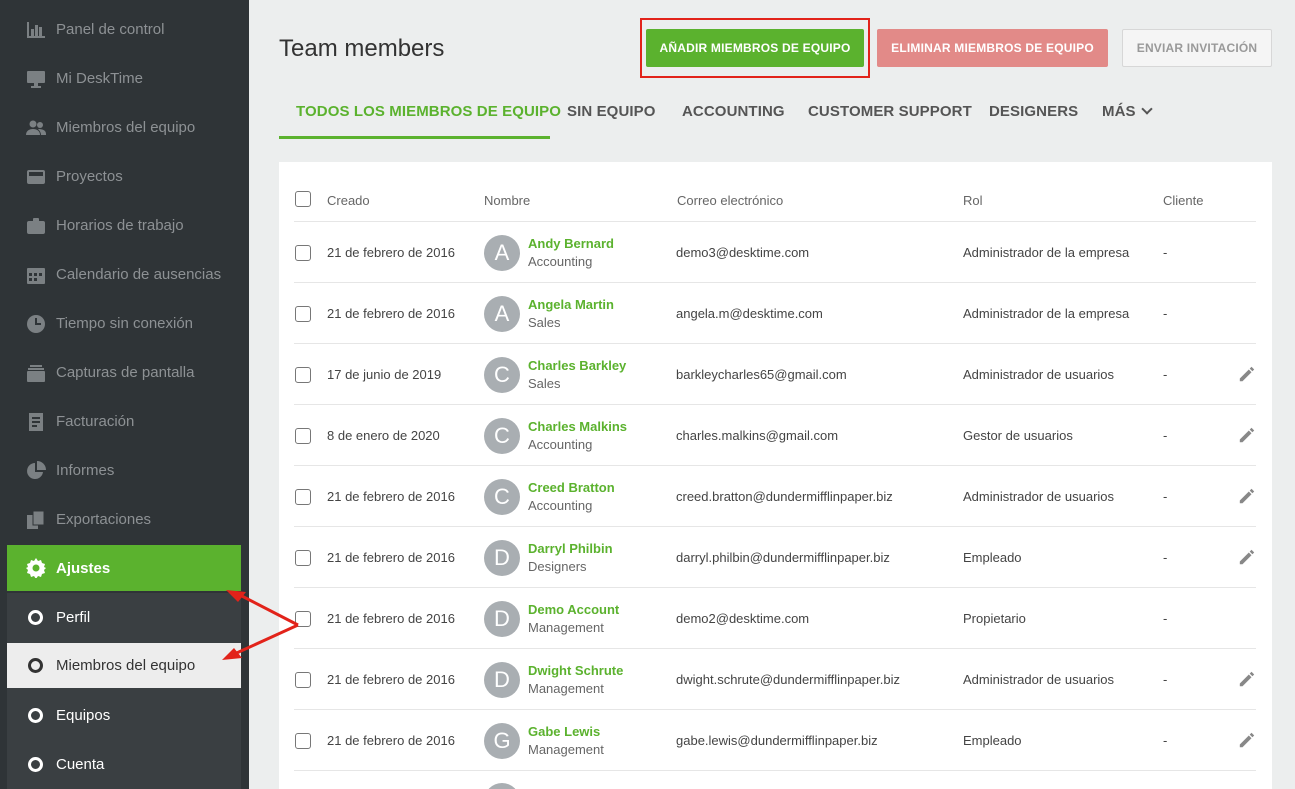 This screenshot has height=789, width=1295. I want to click on member-name-link: Charles Malkins, so click(577, 426).